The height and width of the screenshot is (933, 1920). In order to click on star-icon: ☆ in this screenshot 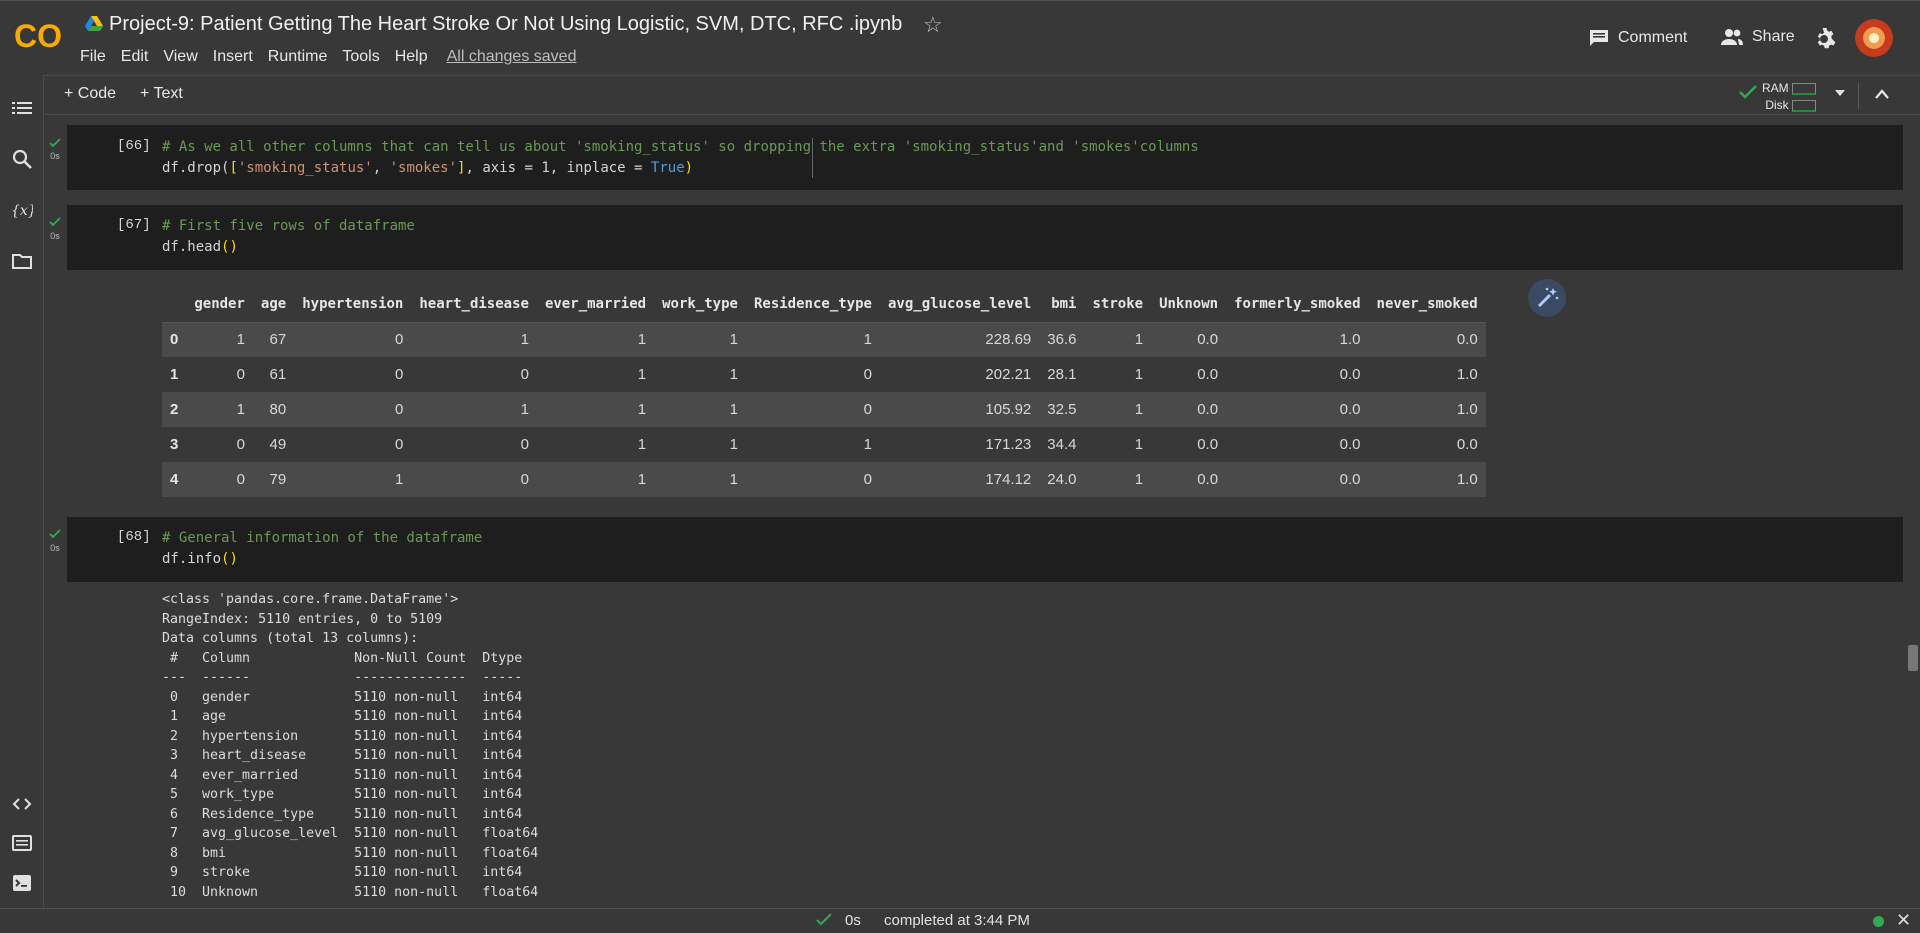, I will do `click(933, 25)`.